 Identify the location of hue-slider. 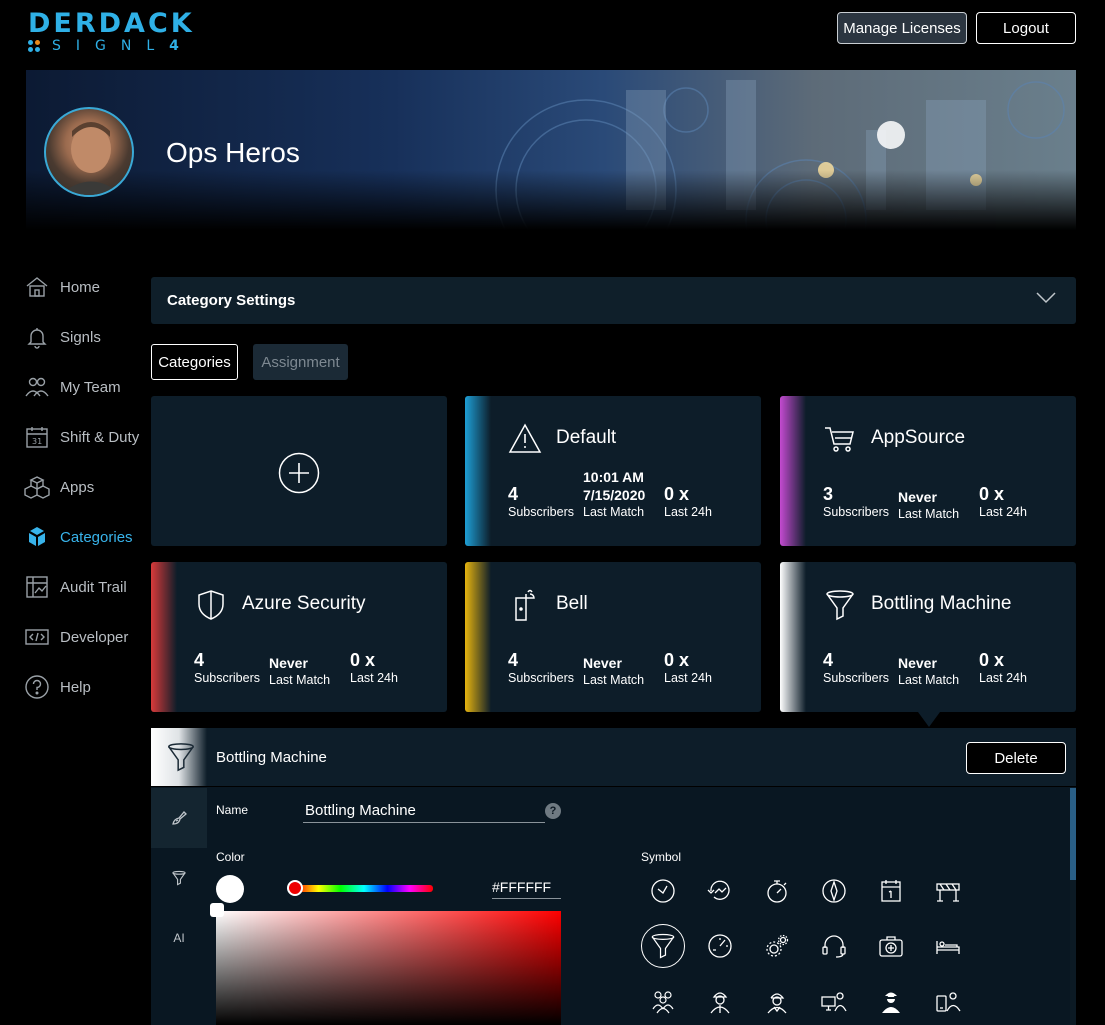
(364, 888).